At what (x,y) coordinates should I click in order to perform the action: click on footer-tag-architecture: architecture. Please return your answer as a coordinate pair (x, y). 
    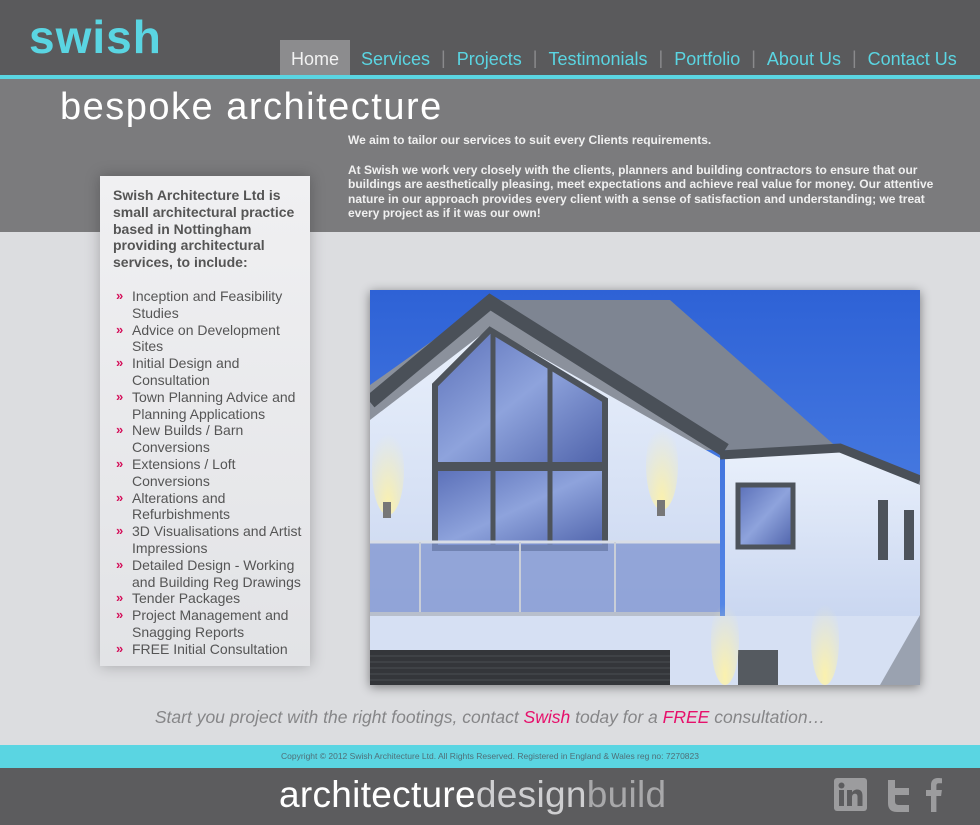
    Looking at the image, I should click on (377, 794).